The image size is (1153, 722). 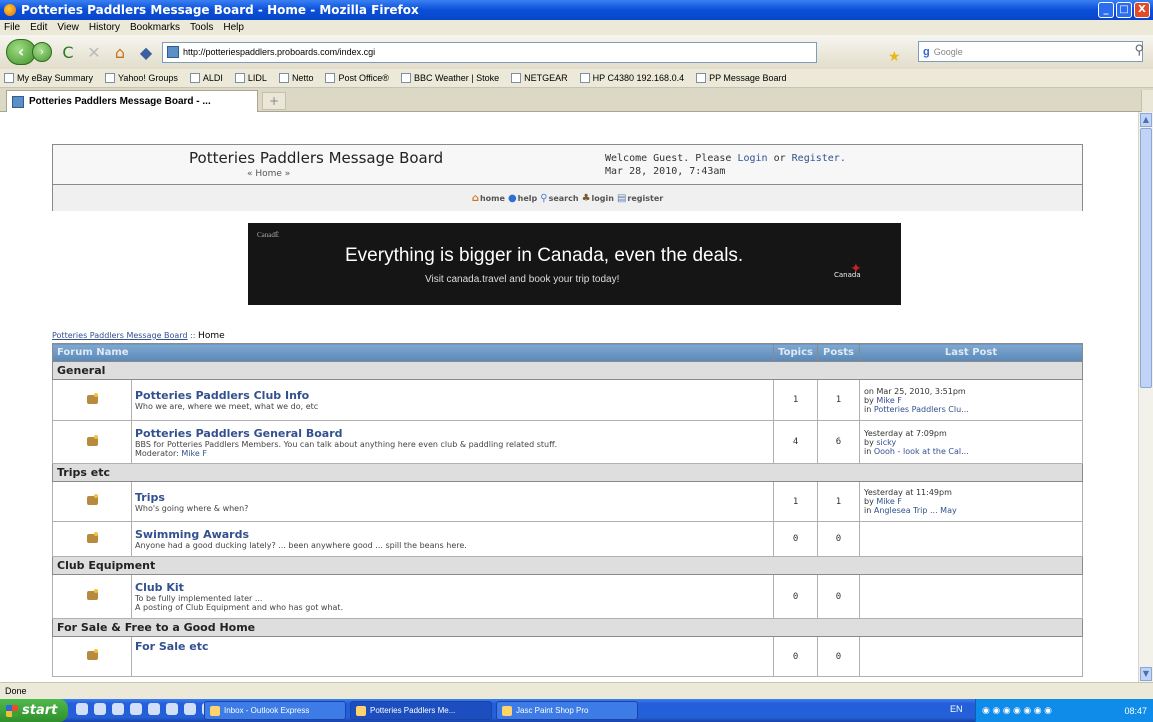 I want to click on bookmark-post-office: Post Office®, so click(x=357, y=78).